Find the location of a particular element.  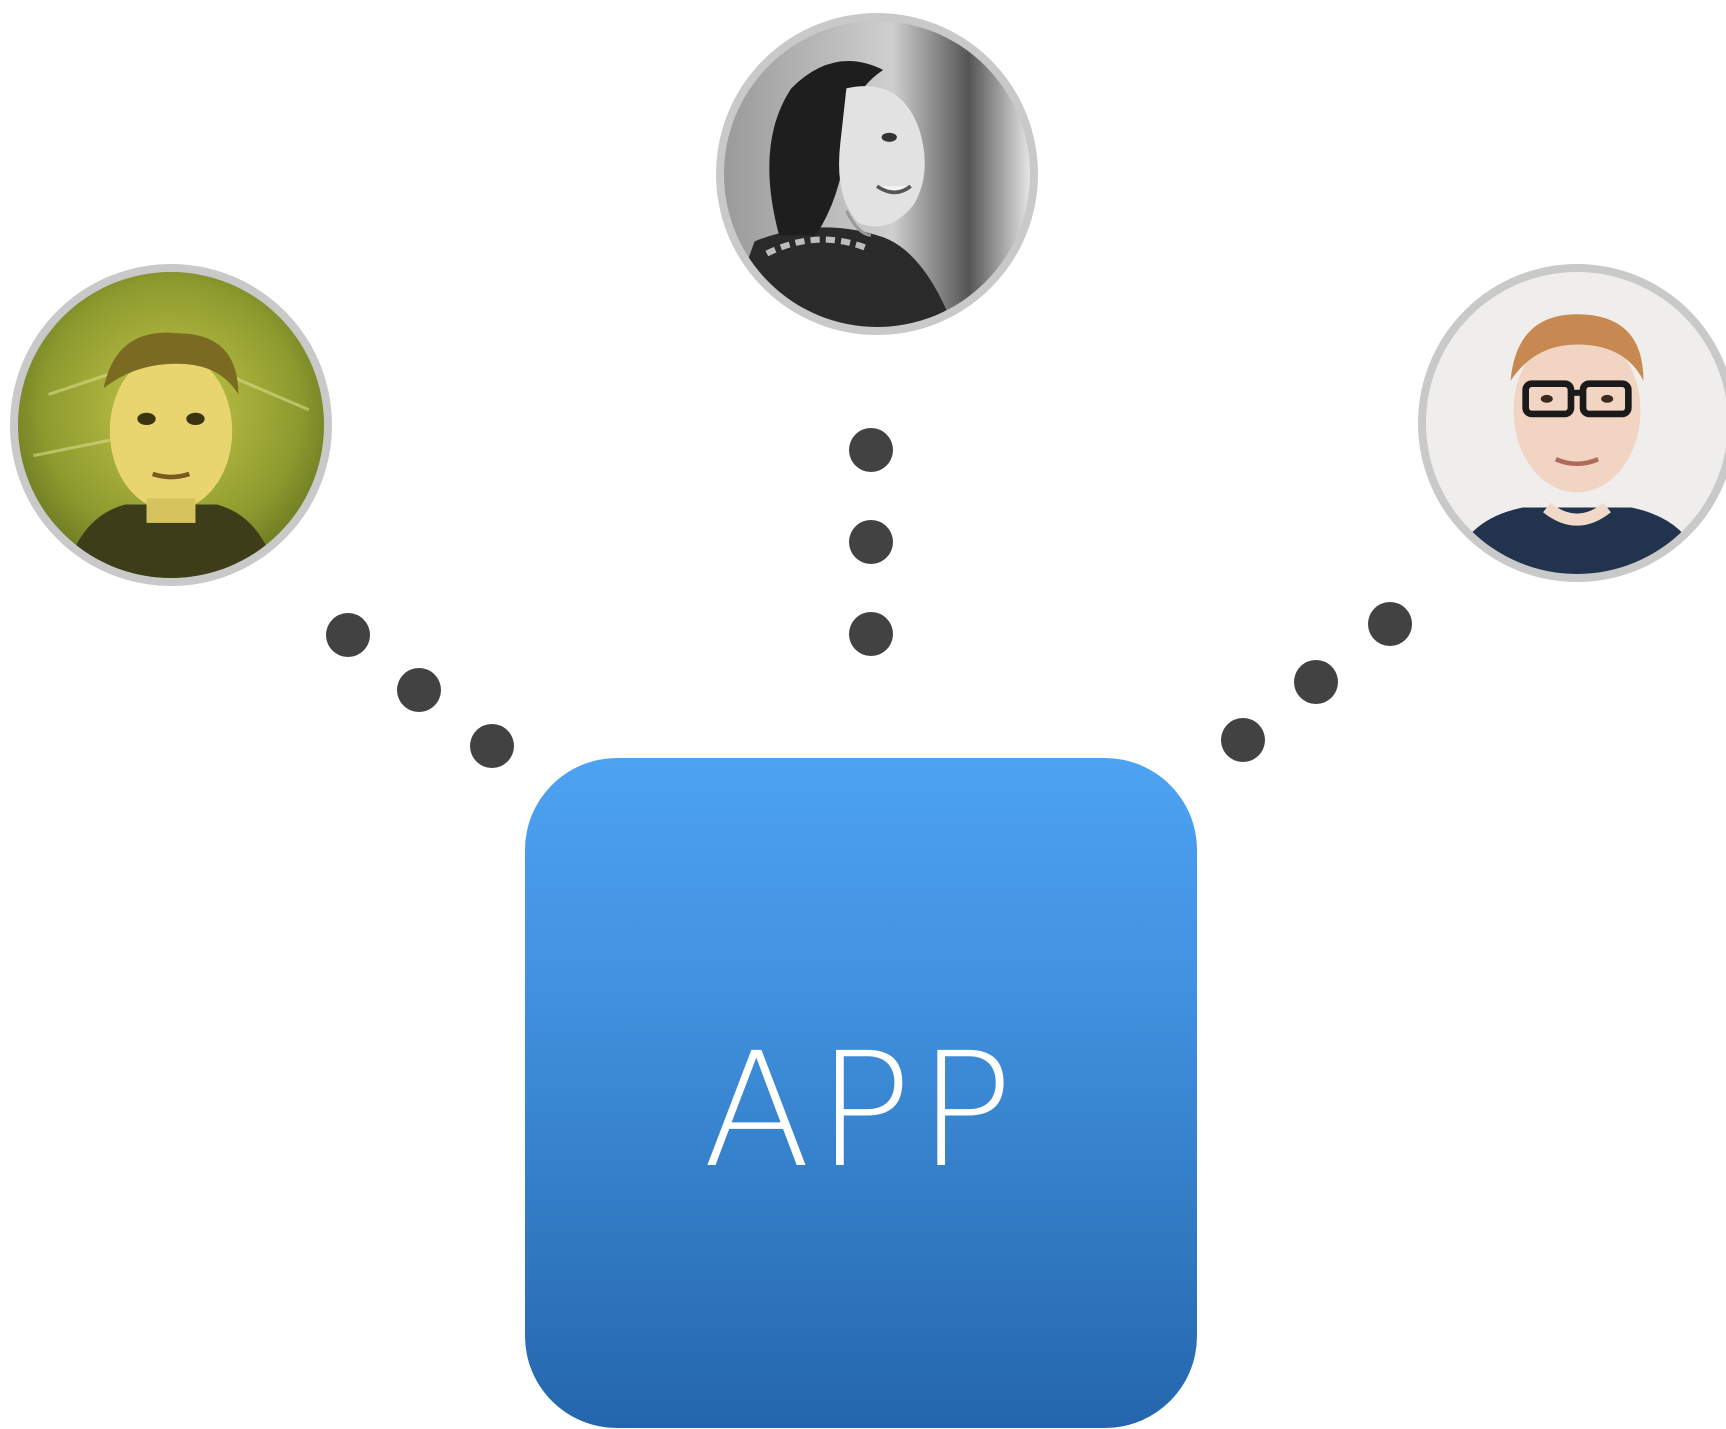

user-avatar-left is located at coordinates (171, 425).